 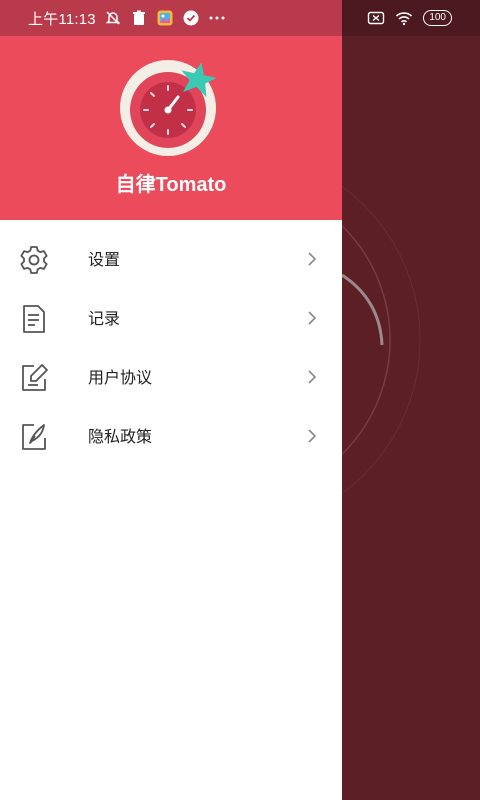 What do you see at coordinates (171, 185) in the screenshot?
I see `app-name: 自律Tomato` at bounding box center [171, 185].